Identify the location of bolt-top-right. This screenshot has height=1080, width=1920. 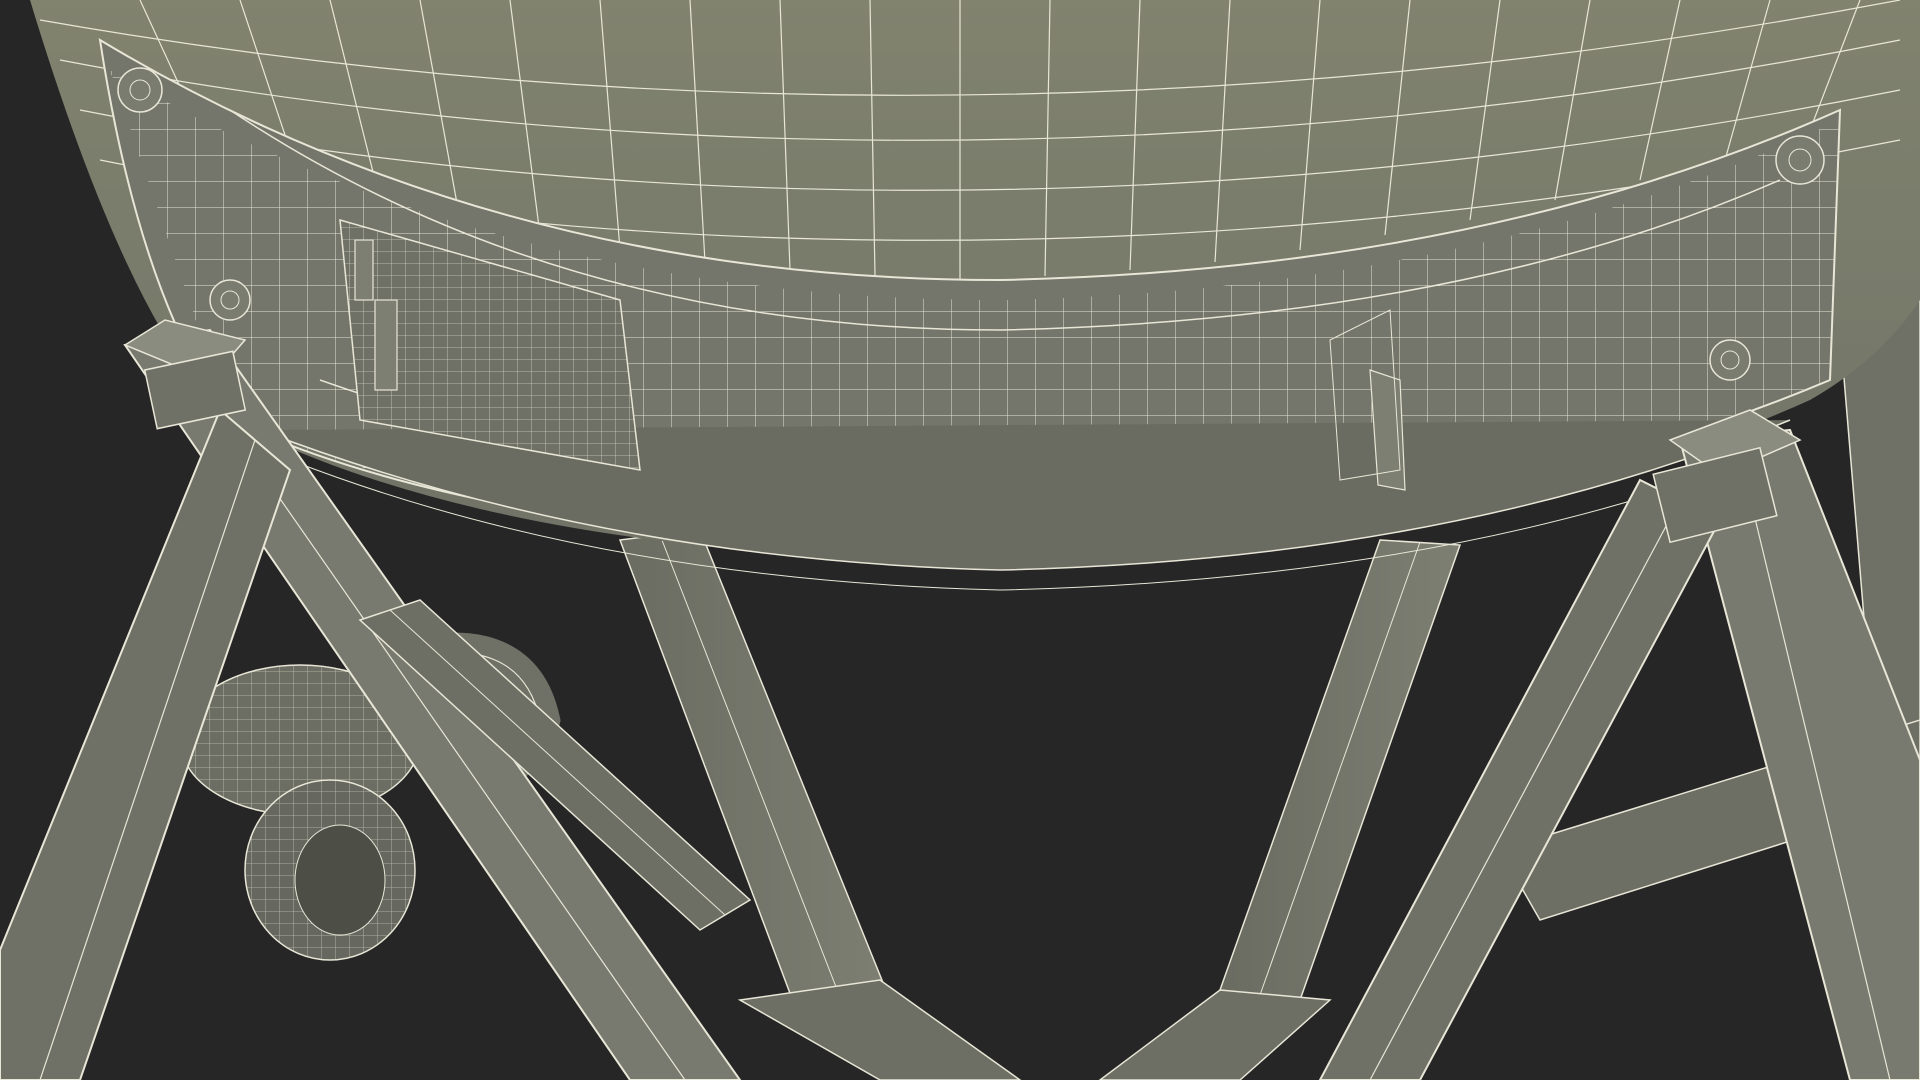
(1800, 160).